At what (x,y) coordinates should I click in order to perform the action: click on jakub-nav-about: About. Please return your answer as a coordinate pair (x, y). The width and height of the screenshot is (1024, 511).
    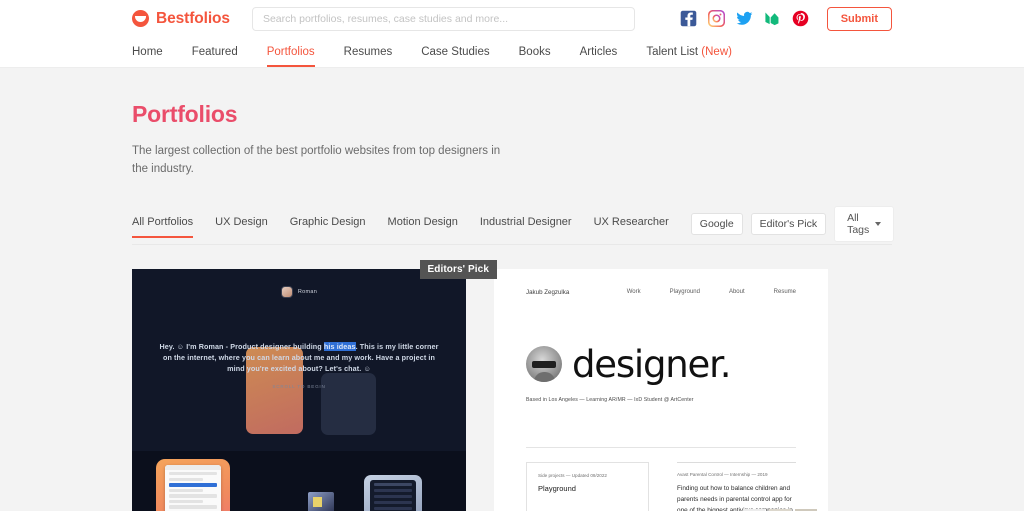
    Looking at the image, I should click on (736, 292).